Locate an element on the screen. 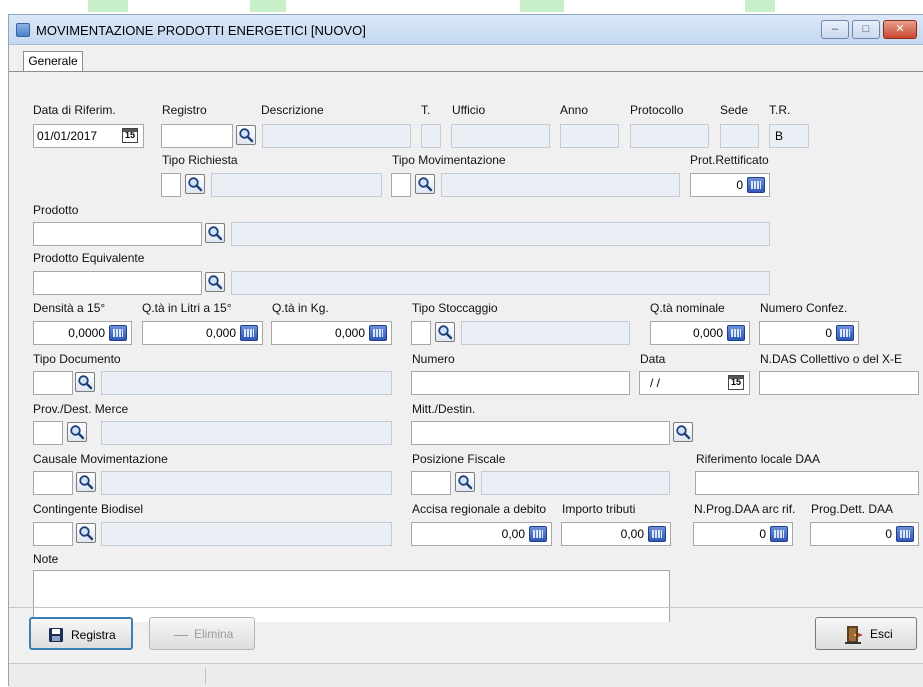 The image size is (923, 687). mitt-destin-field is located at coordinates (540, 433).